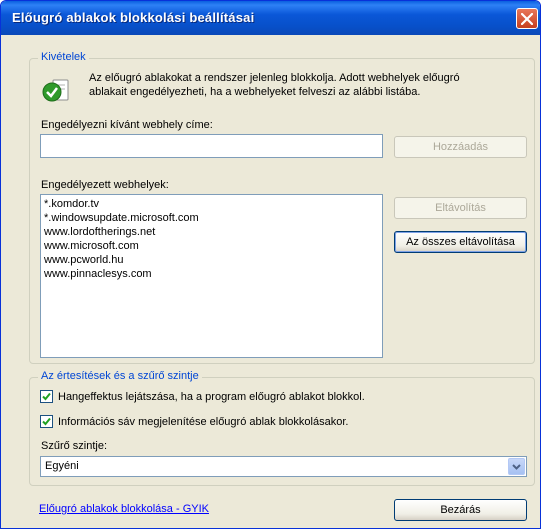 This screenshot has height=529, width=541. Describe the element at coordinates (211, 204) in the screenshot. I see `list-item: *.komdor.tv` at that location.